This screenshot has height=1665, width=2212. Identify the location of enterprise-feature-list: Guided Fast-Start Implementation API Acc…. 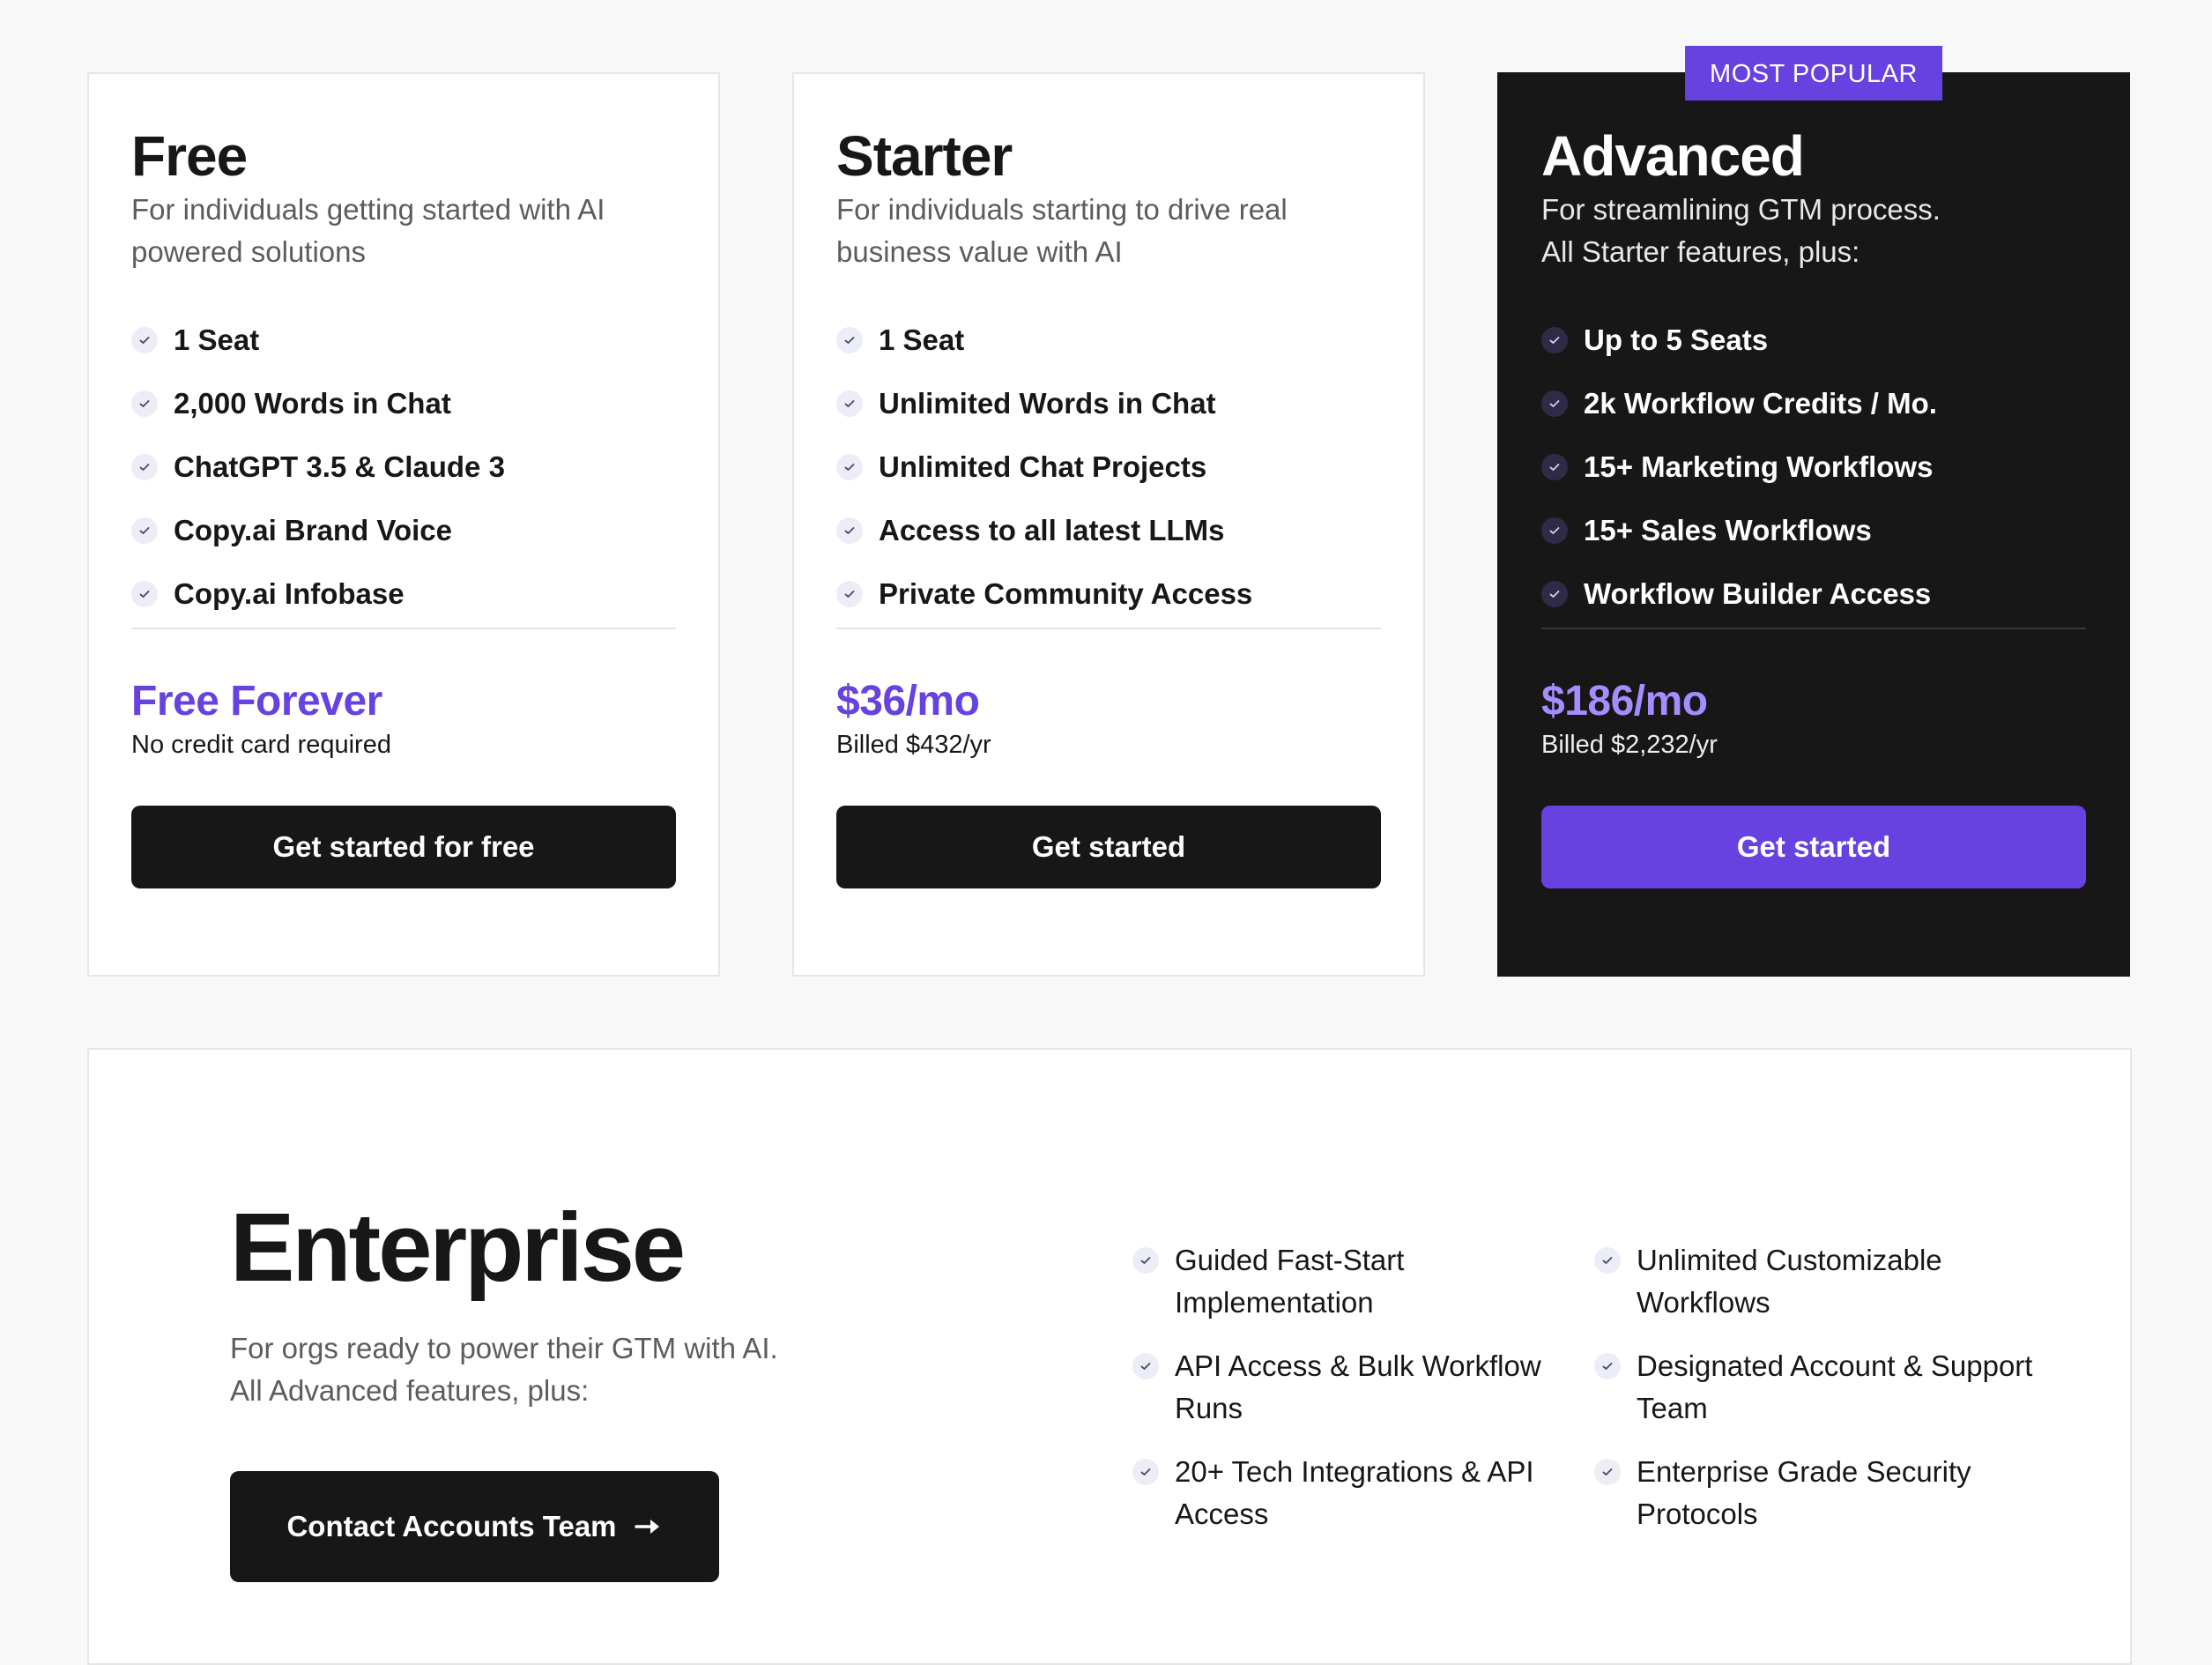
(1339, 1398).